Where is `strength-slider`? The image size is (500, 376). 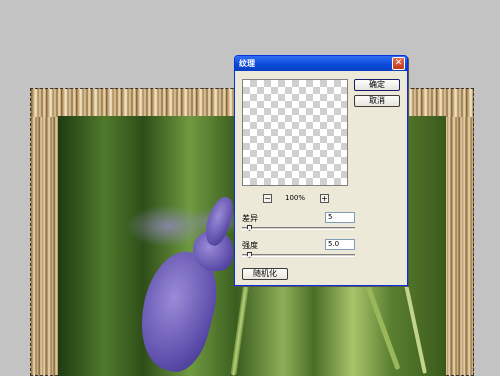
strength-slider is located at coordinates (298, 255).